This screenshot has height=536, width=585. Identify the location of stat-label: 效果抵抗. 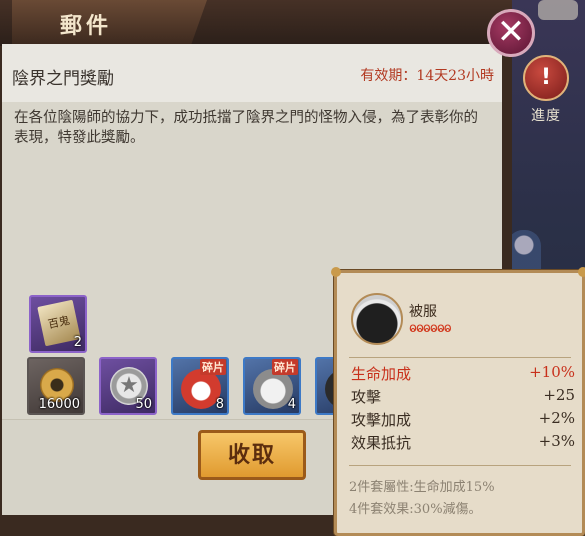
(381, 443).